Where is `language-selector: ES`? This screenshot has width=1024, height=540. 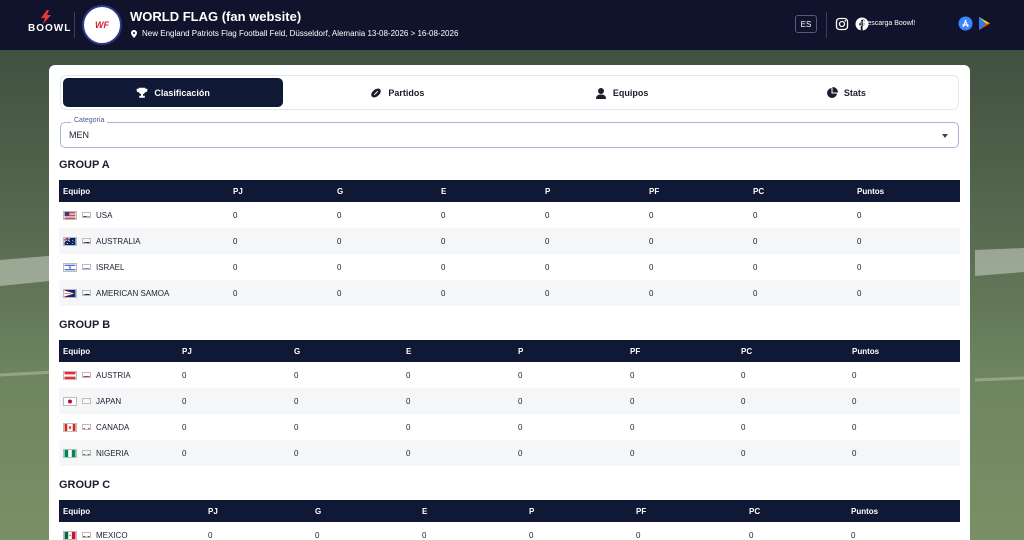
language-selector: ES is located at coordinates (806, 24).